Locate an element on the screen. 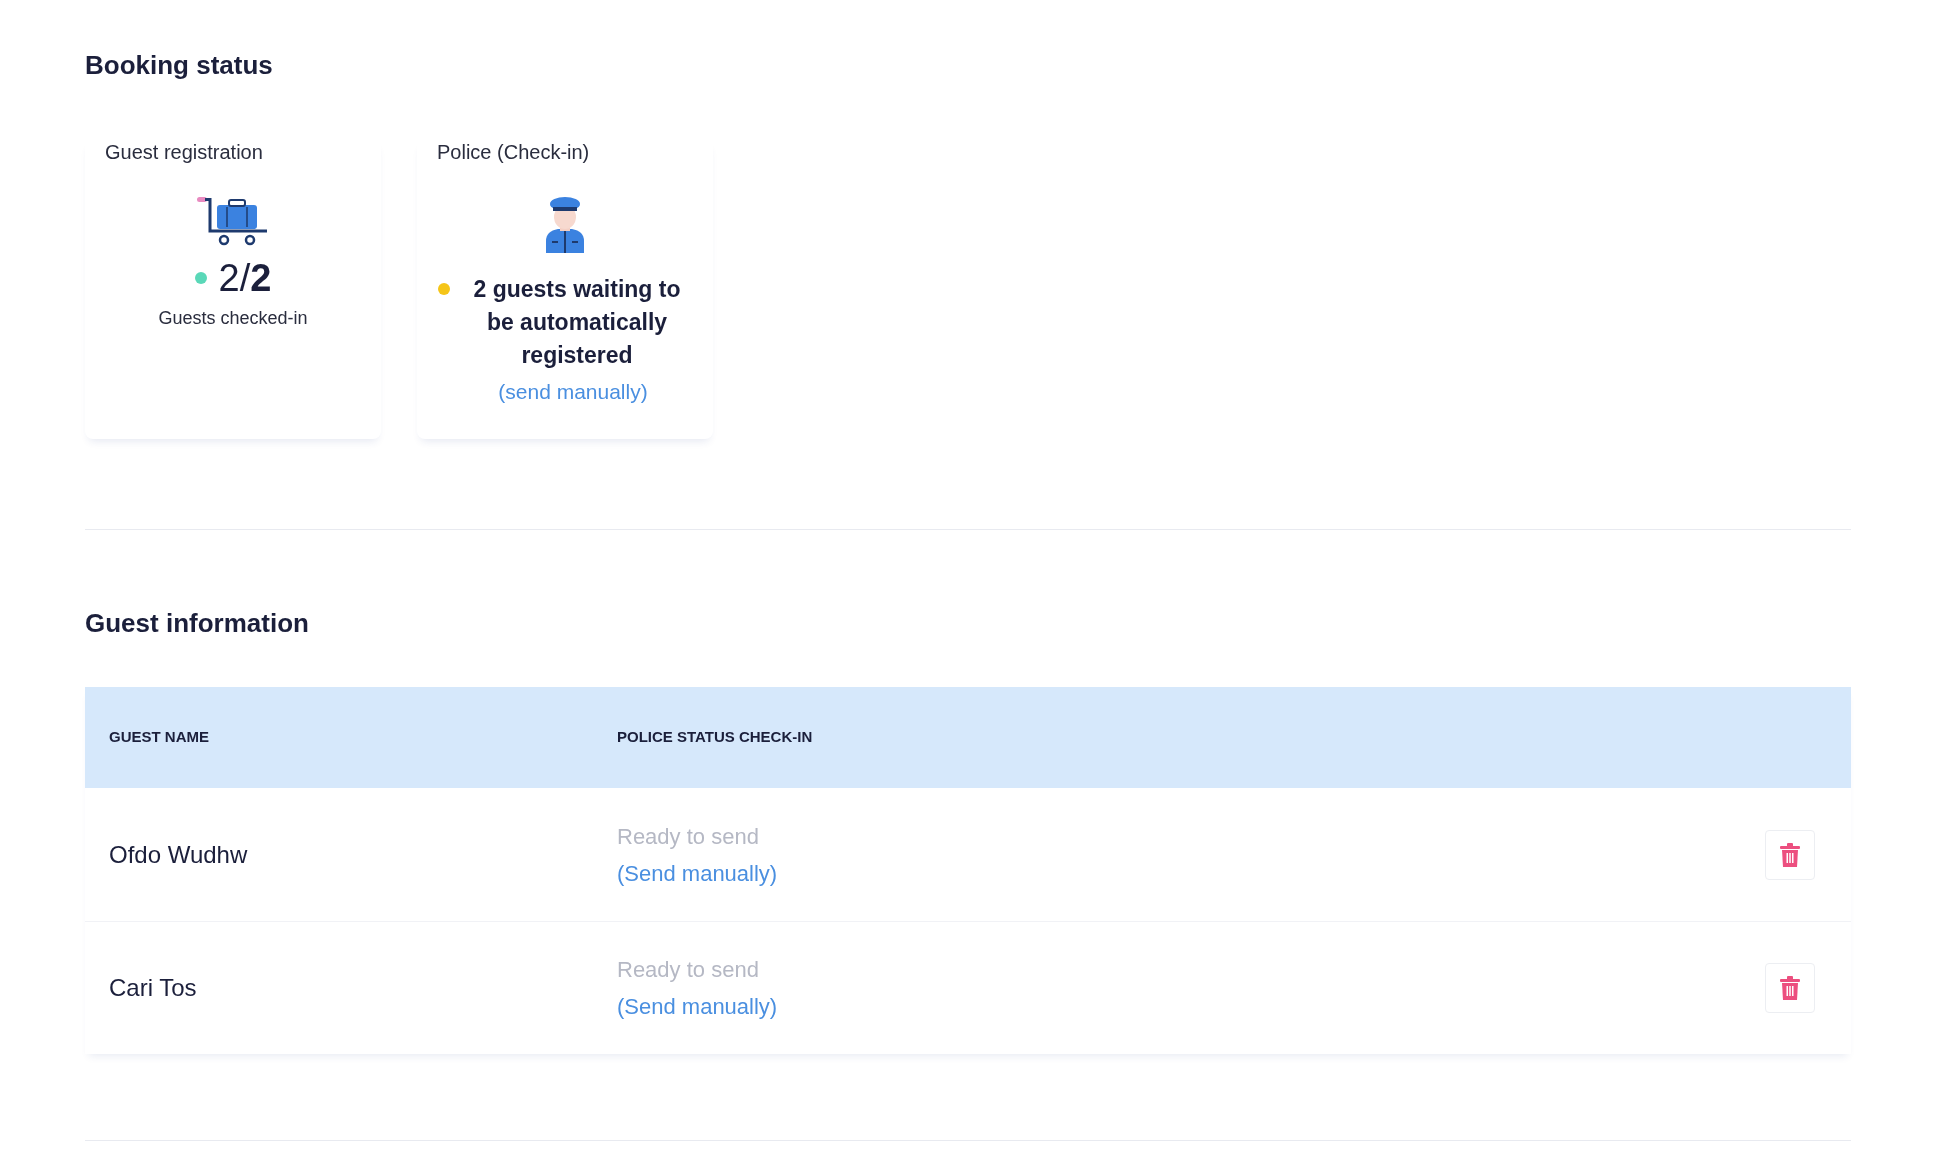 The image size is (1940, 1160). column-header: GUEST NAME is located at coordinates (159, 737).